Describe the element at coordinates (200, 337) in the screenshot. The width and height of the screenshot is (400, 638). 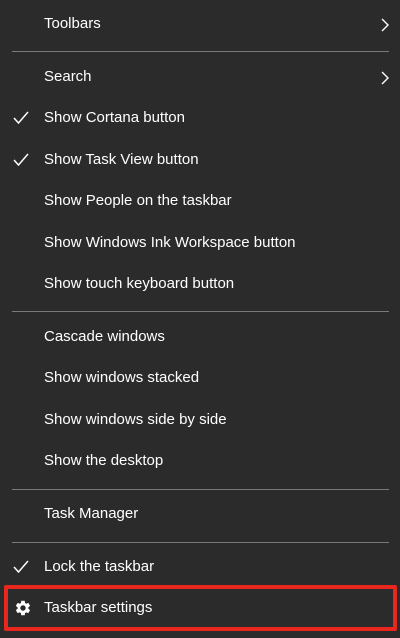
I see `menu-item-cascade-windows: Cascade windows` at that location.